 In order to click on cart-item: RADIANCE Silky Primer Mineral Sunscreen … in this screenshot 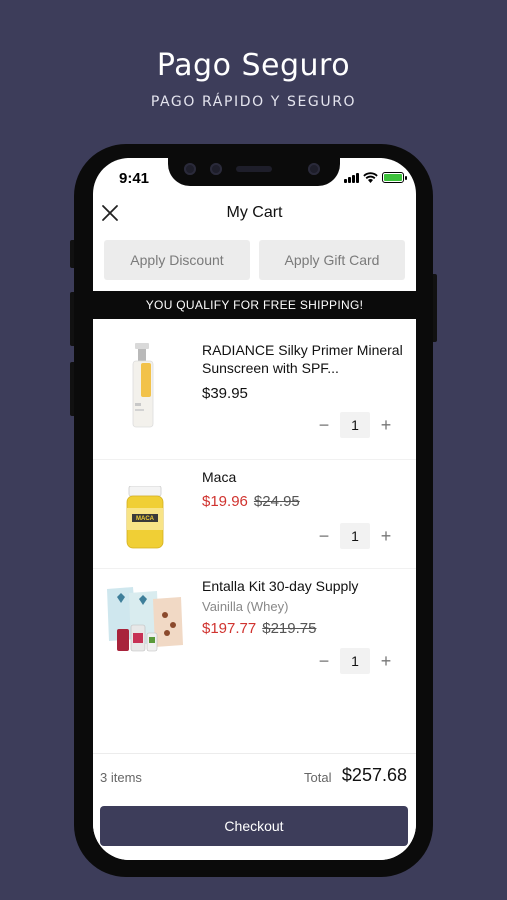, I will do `click(254, 389)`.